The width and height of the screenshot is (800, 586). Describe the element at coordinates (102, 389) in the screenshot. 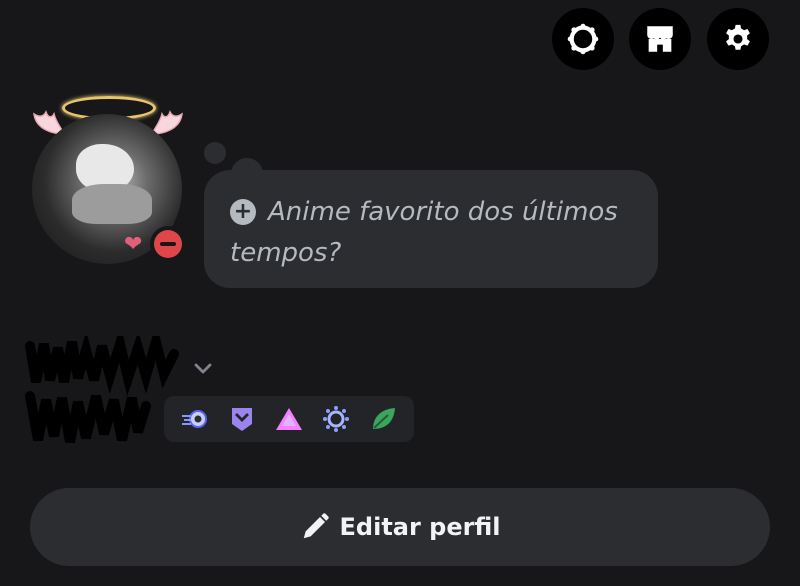

I see `redacted-username` at that location.